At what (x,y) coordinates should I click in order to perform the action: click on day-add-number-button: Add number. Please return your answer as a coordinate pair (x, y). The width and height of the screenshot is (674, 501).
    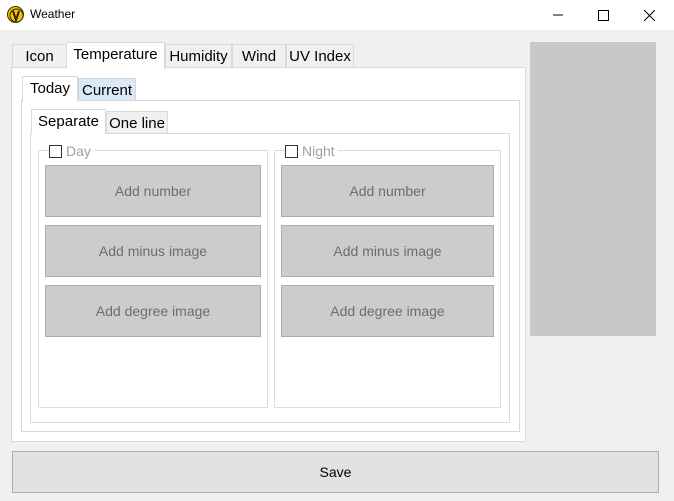
    Looking at the image, I should click on (153, 191).